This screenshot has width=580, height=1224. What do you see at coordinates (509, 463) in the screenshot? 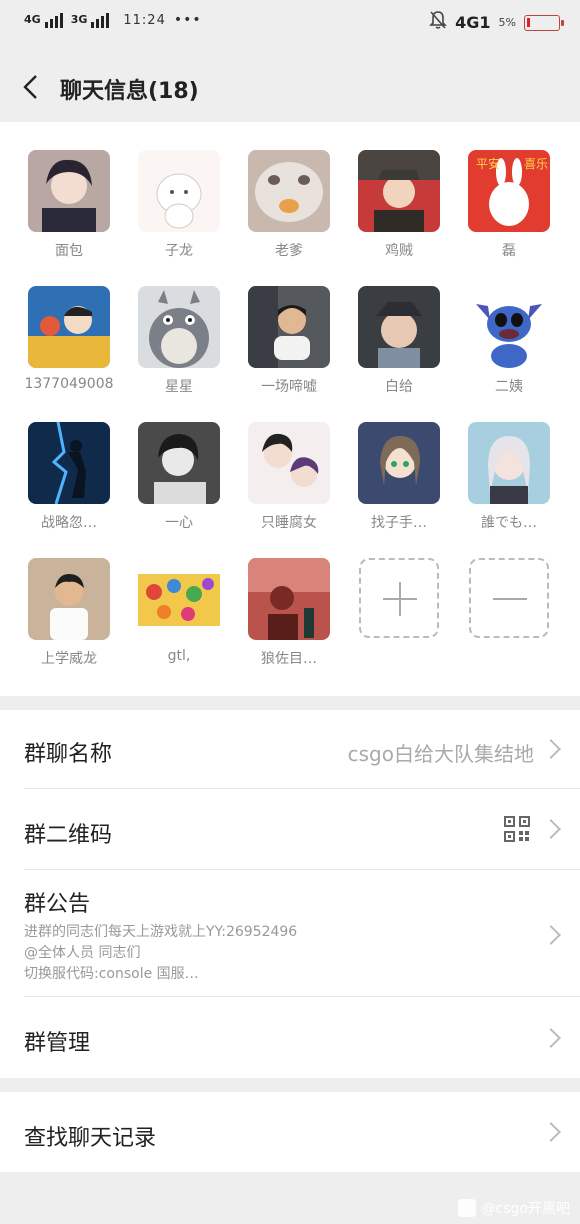
I see `silver-hair-anime-avatar` at bounding box center [509, 463].